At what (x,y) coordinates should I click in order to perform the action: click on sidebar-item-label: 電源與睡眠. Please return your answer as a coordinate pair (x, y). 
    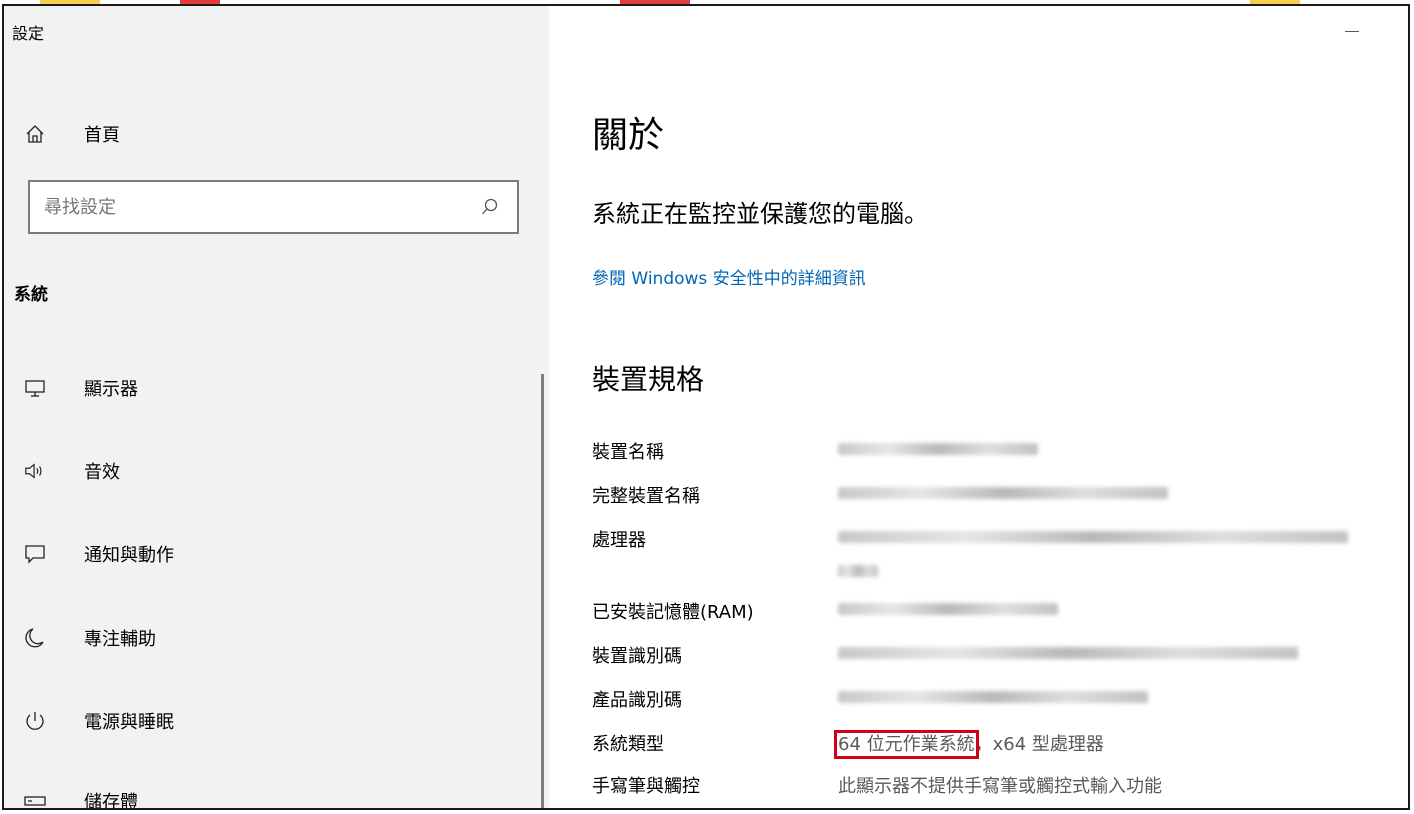
    Looking at the image, I should click on (129, 722).